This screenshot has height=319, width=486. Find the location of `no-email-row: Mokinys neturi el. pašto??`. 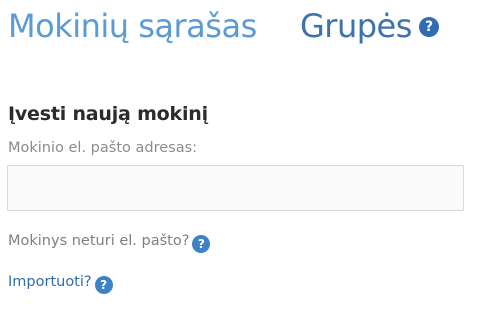

no-email-row: Mokinys neturi el. pašto?? is located at coordinates (109, 243).